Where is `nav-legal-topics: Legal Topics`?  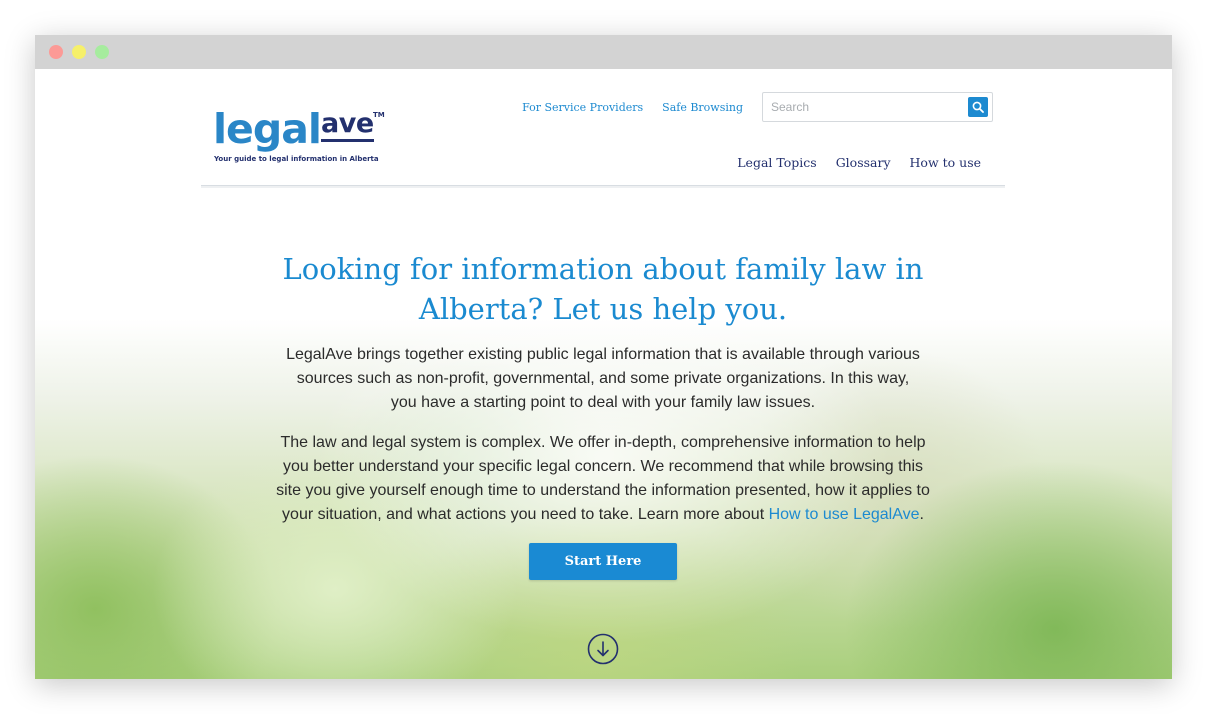
nav-legal-topics: Legal Topics is located at coordinates (776, 162).